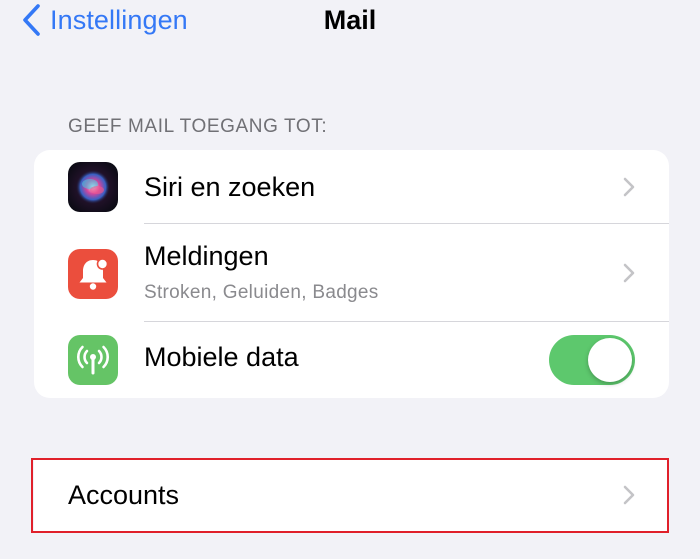  What do you see at coordinates (221, 357) in the screenshot?
I see `mobile-data-label: Mobiele data` at bounding box center [221, 357].